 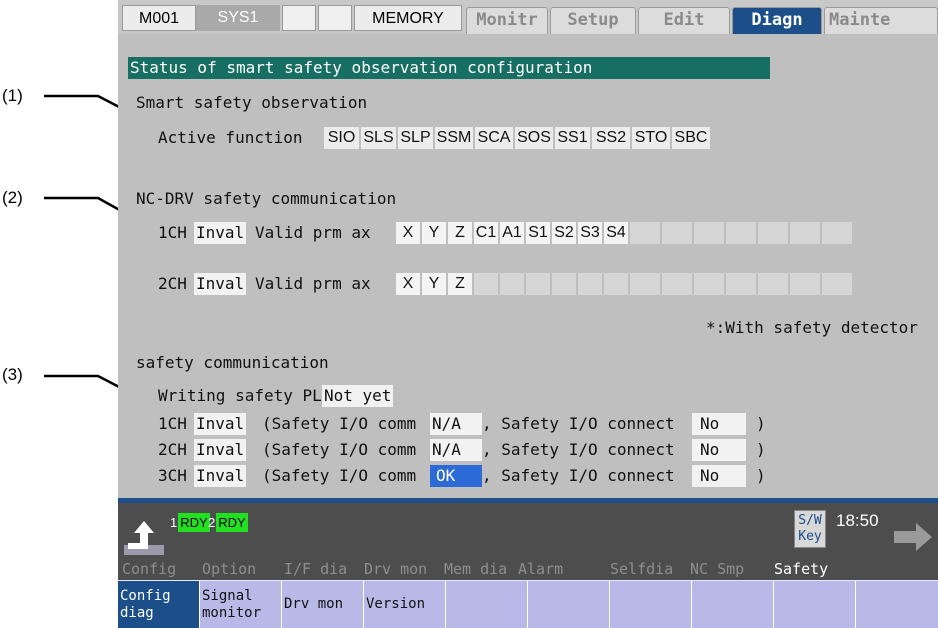 What do you see at coordinates (405, 604) in the screenshot?
I see `softkey-version: Version` at bounding box center [405, 604].